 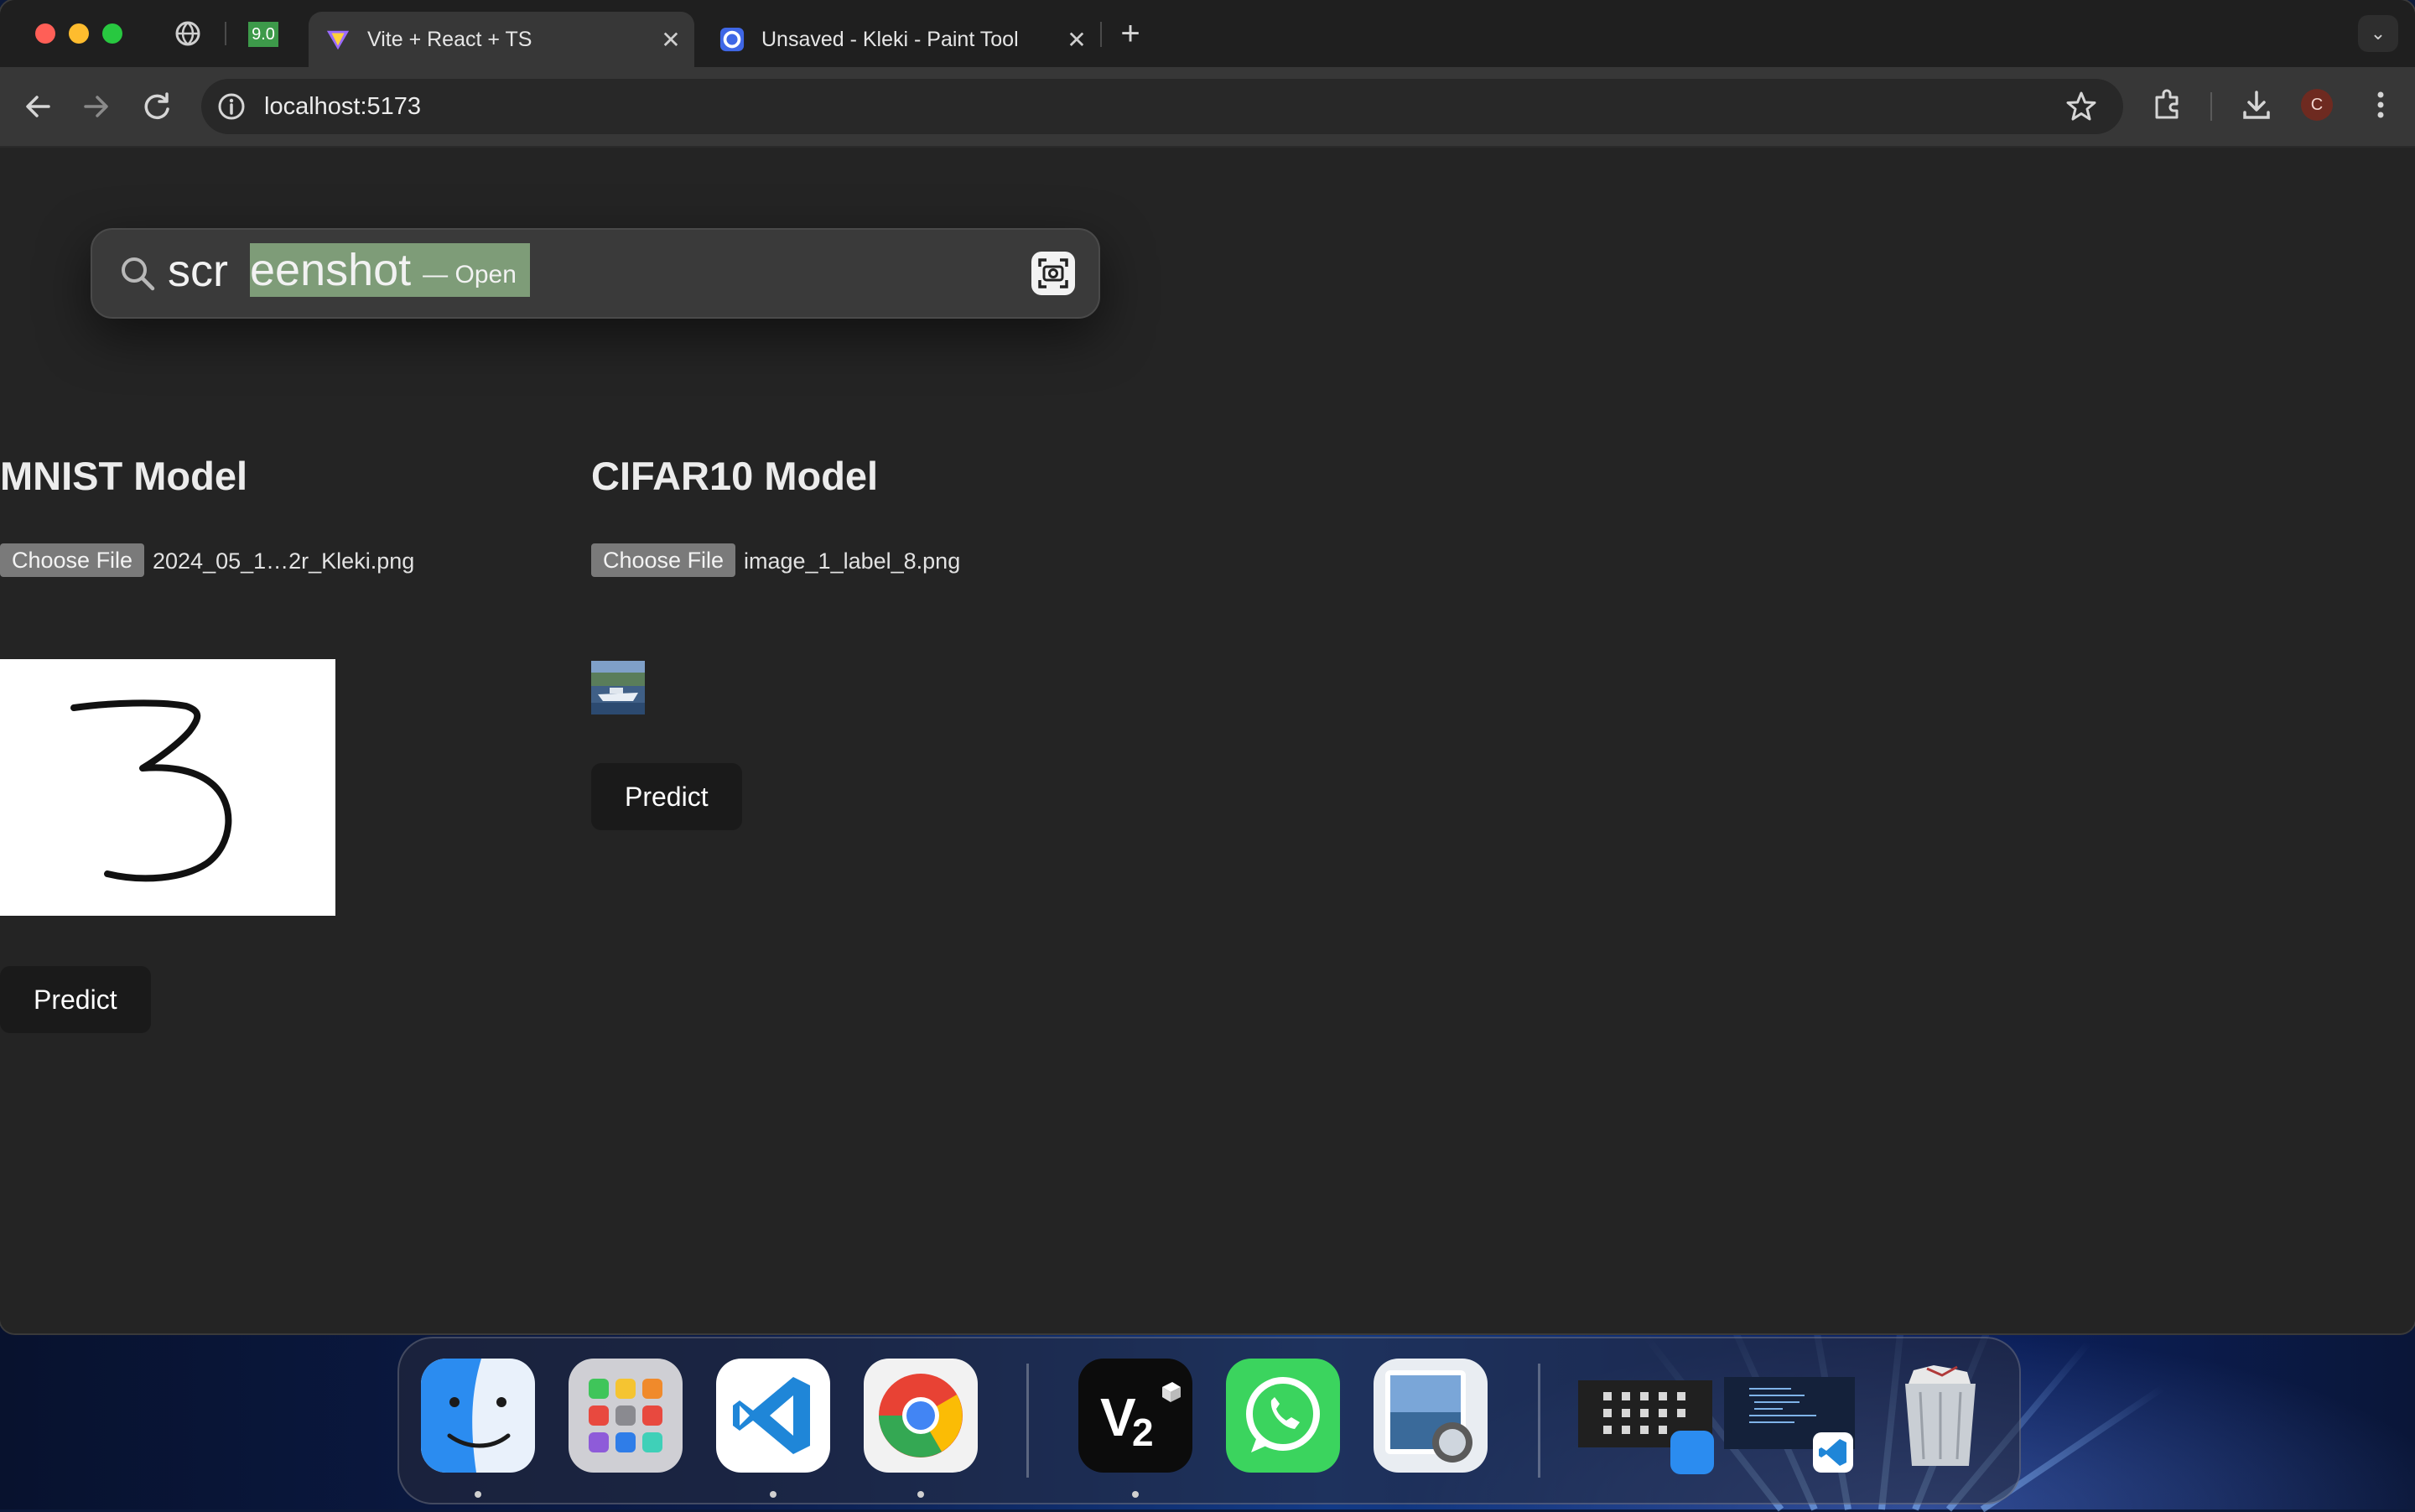 I want to click on screenshot-app-icon, so click(x=1053, y=273).